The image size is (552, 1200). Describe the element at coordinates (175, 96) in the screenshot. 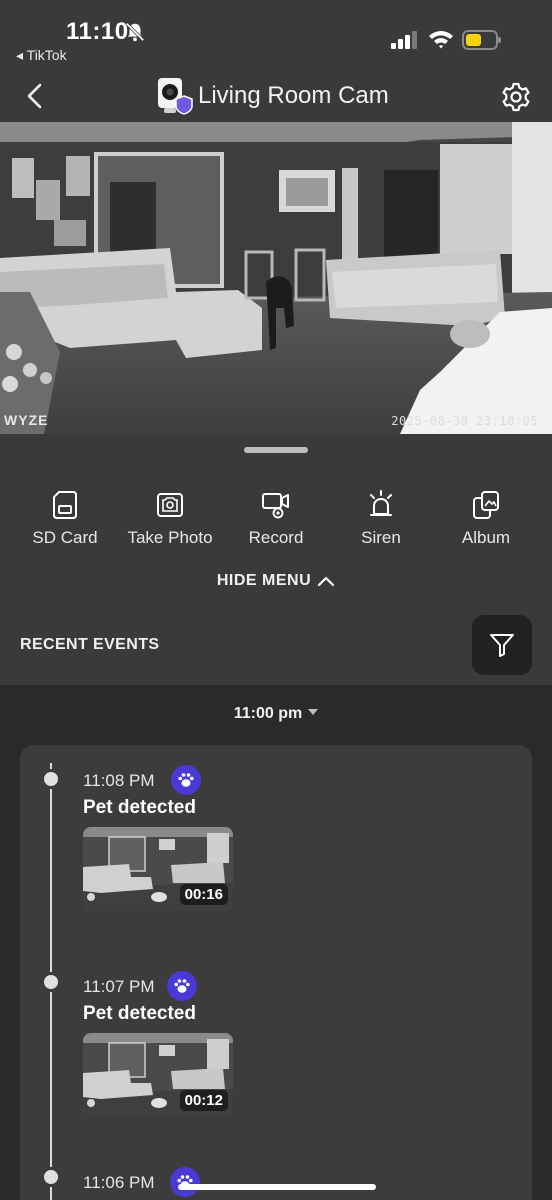

I see `camera-device-icon` at that location.